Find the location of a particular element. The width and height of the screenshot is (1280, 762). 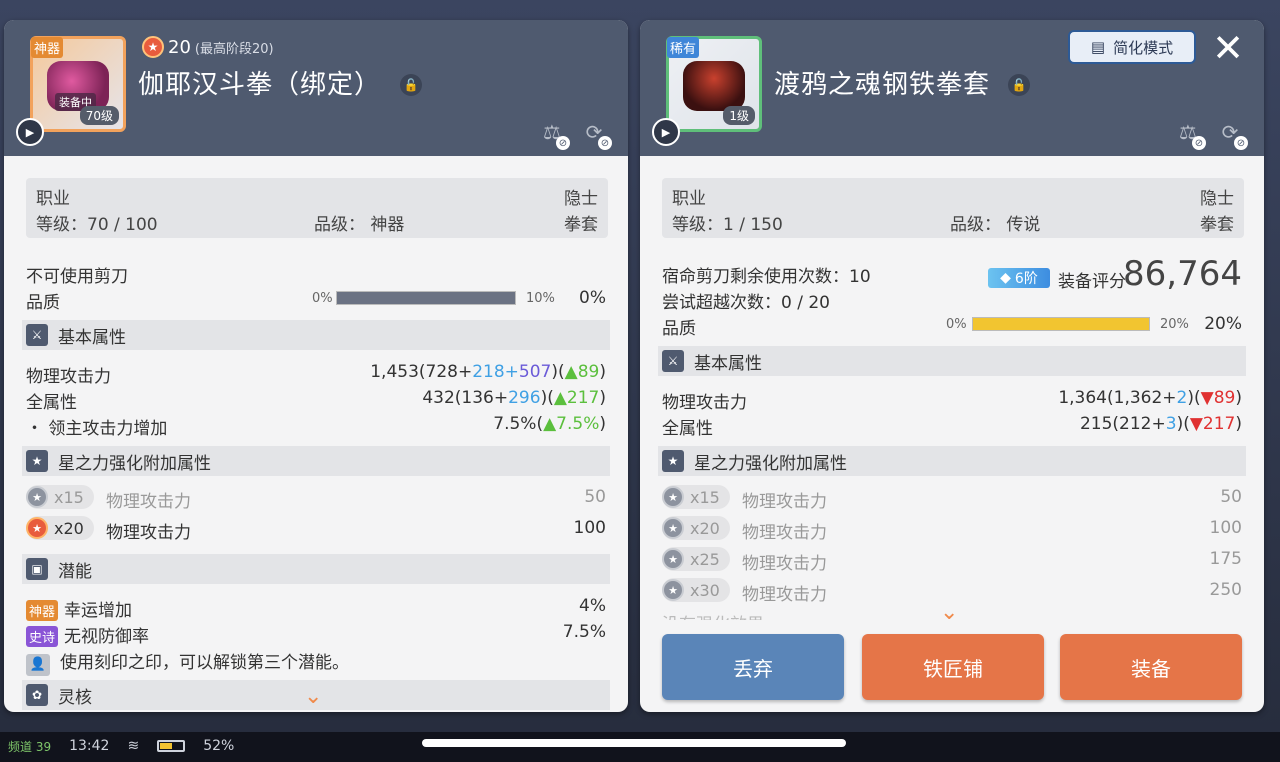

star-stat-value: 175 is located at coordinates (1225, 559).